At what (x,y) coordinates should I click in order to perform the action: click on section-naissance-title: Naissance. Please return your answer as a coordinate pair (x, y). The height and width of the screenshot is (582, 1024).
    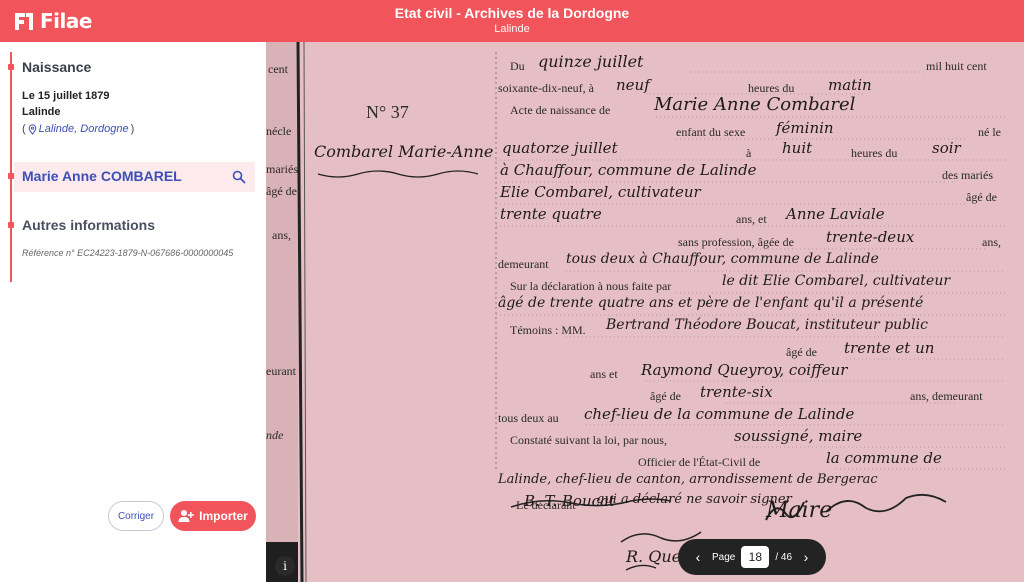
    Looking at the image, I should click on (57, 67).